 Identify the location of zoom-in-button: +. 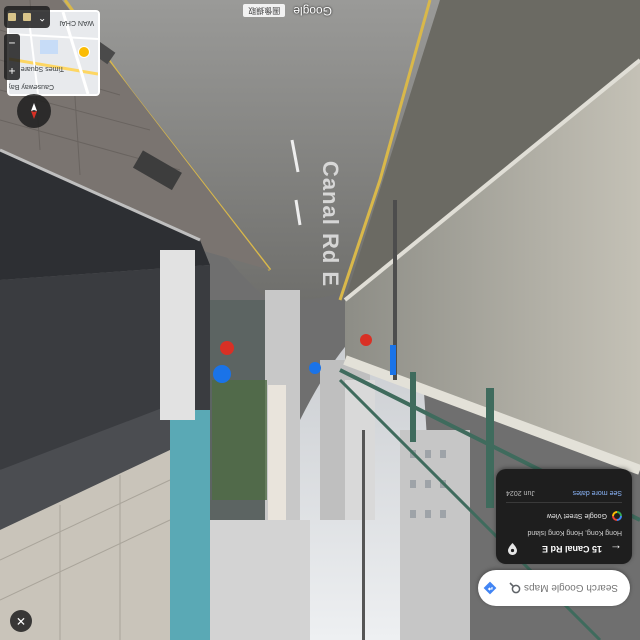
(12, 71).